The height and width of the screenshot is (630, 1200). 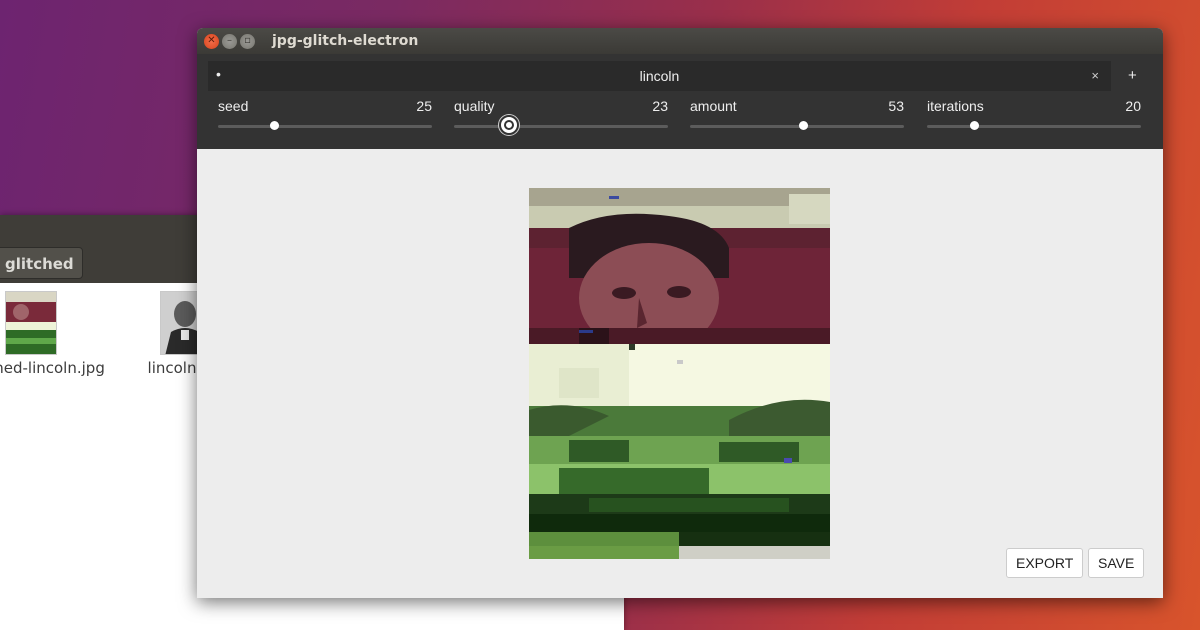 What do you see at coordinates (804, 125) in the screenshot?
I see `amount-slider-thumb` at bounding box center [804, 125].